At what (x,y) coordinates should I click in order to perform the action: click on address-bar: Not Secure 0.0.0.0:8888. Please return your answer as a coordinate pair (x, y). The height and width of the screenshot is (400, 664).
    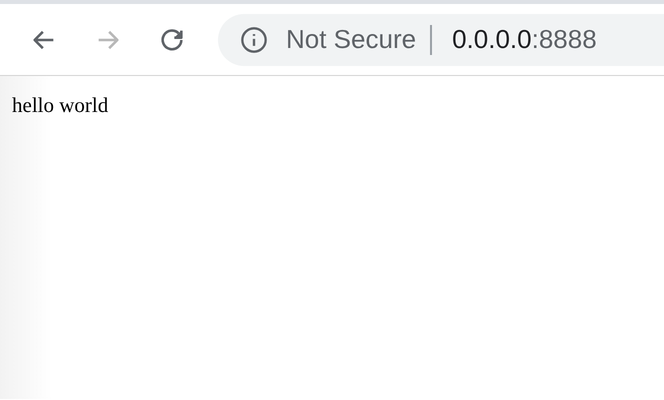
    Looking at the image, I should click on (441, 40).